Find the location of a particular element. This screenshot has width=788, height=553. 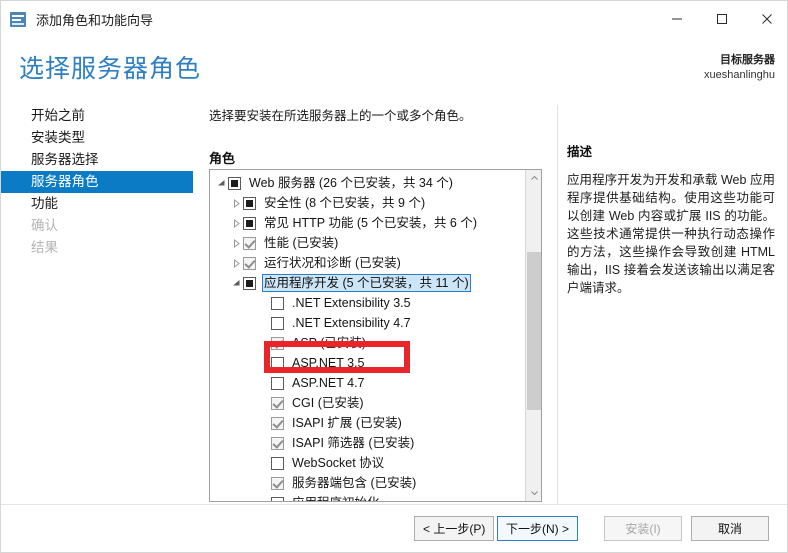

install-button-label: 安装(I) is located at coordinates (643, 529).